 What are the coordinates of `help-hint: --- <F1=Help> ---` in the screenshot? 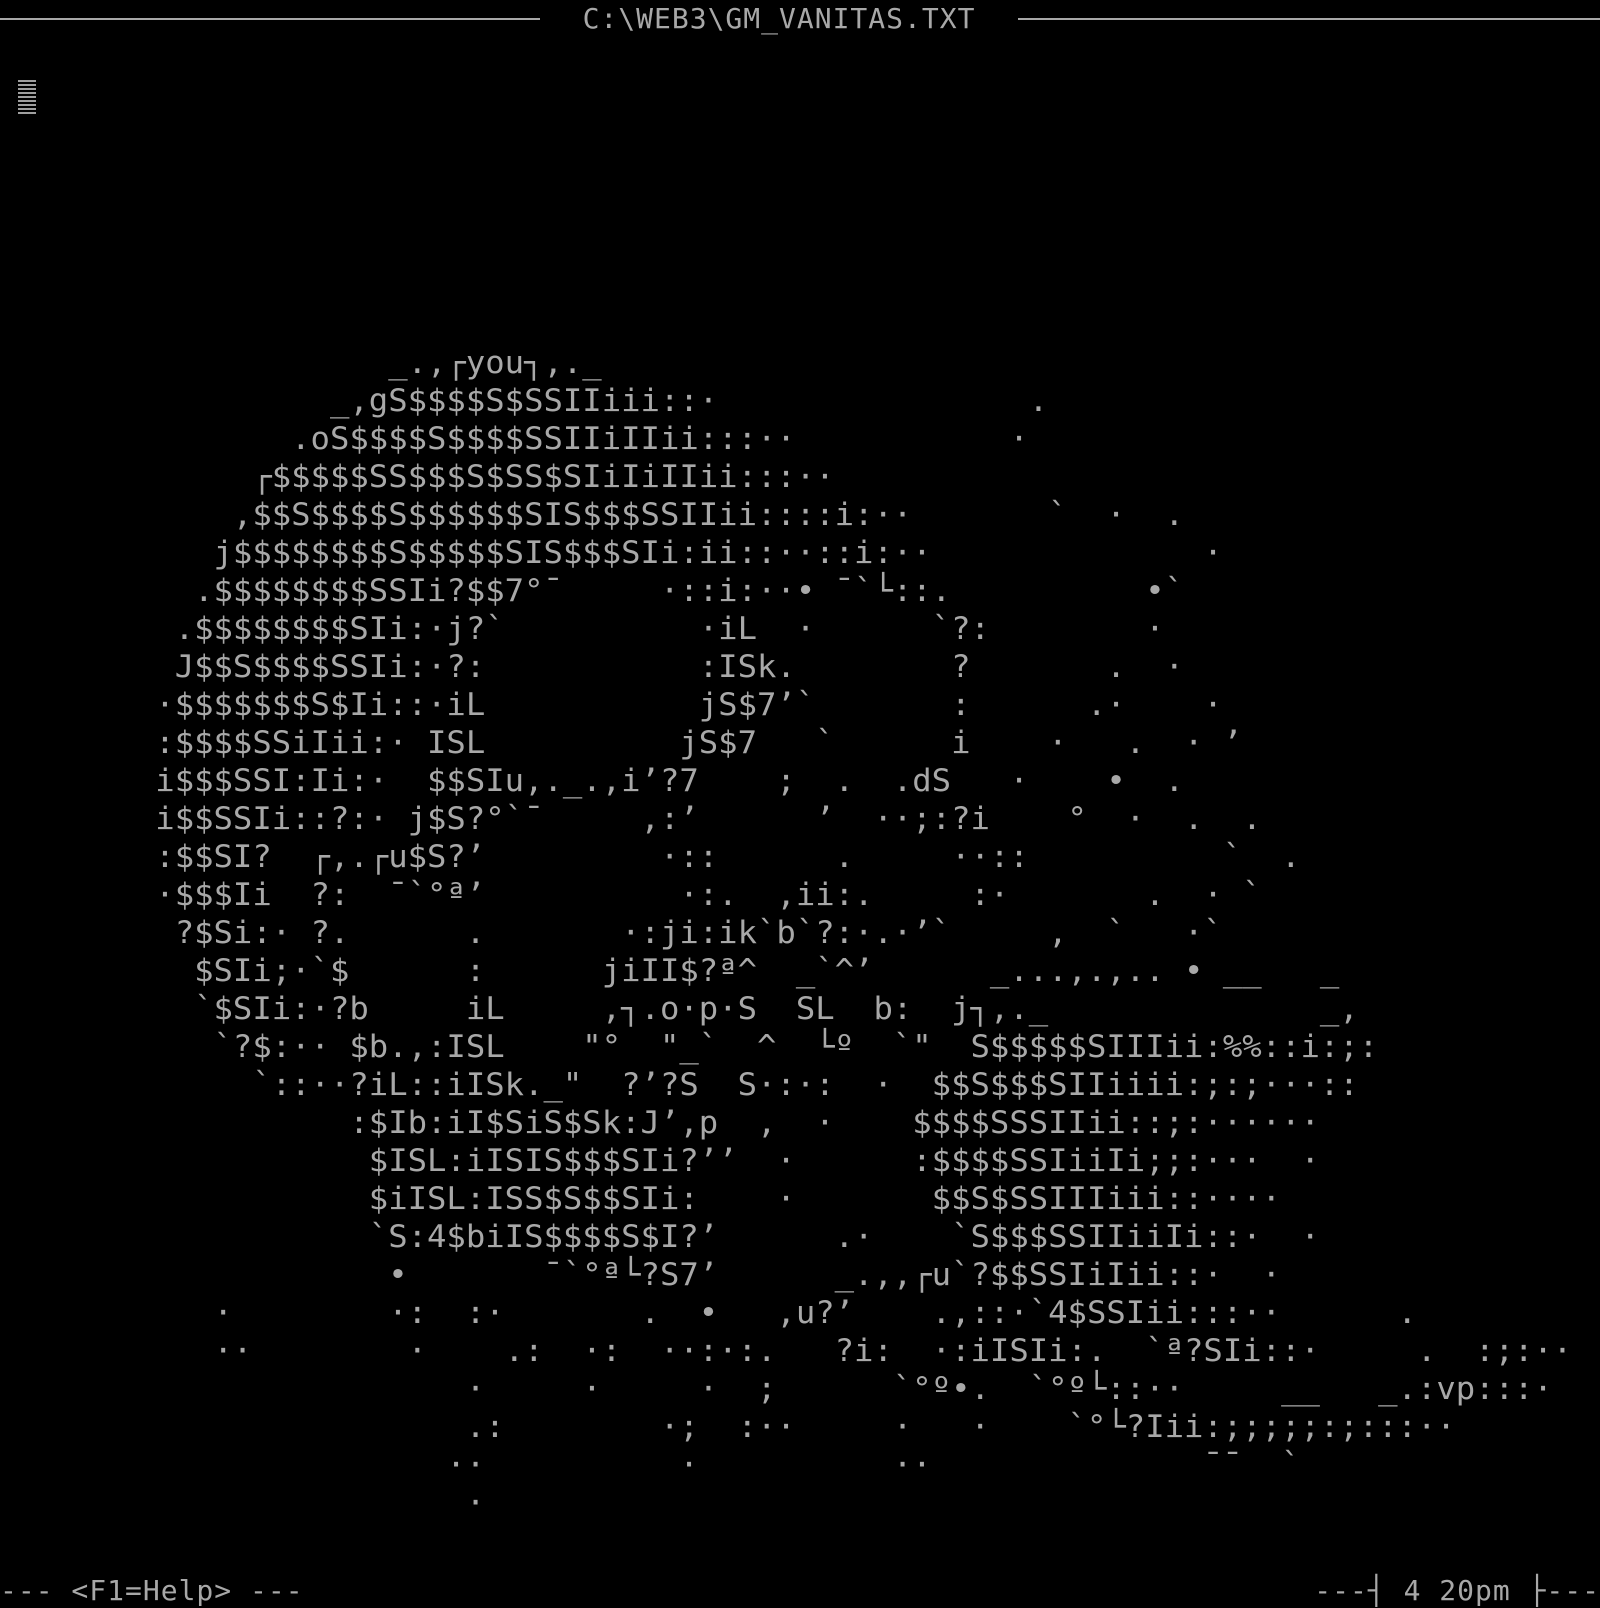 It's located at (152, 1591).